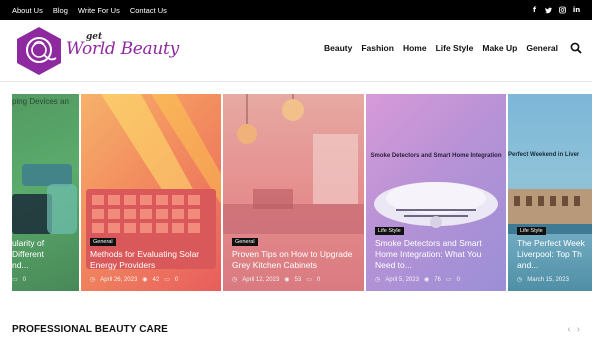  What do you see at coordinates (455, 48) in the screenshot?
I see `nav-item-life-style: Life Style` at bounding box center [455, 48].